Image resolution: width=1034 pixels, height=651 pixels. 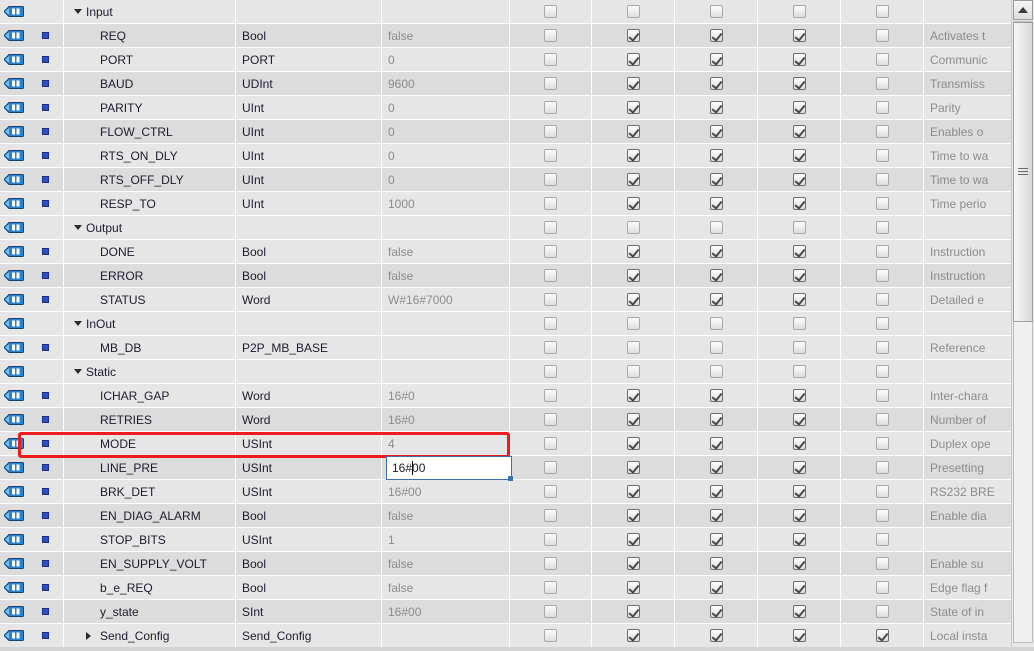 What do you see at coordinates (78, 323) in the screenshot?
I see `expander-collapse-icon` at bounding box center [78, 323].